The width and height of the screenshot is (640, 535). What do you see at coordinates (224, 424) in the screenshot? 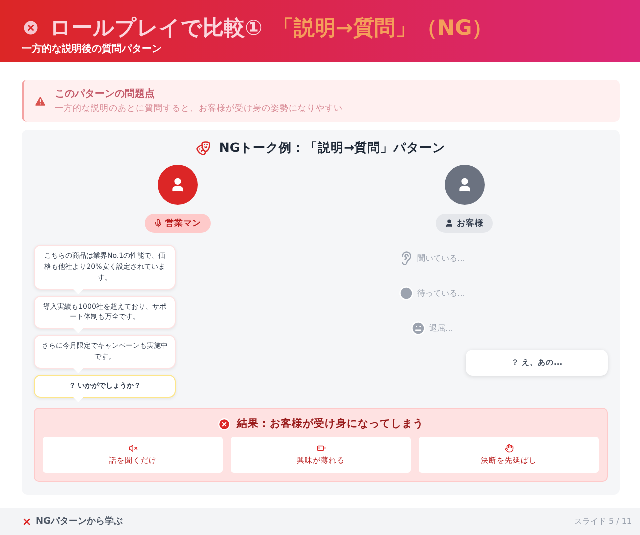
I see `error-icon` at bounding box center [224, 424].